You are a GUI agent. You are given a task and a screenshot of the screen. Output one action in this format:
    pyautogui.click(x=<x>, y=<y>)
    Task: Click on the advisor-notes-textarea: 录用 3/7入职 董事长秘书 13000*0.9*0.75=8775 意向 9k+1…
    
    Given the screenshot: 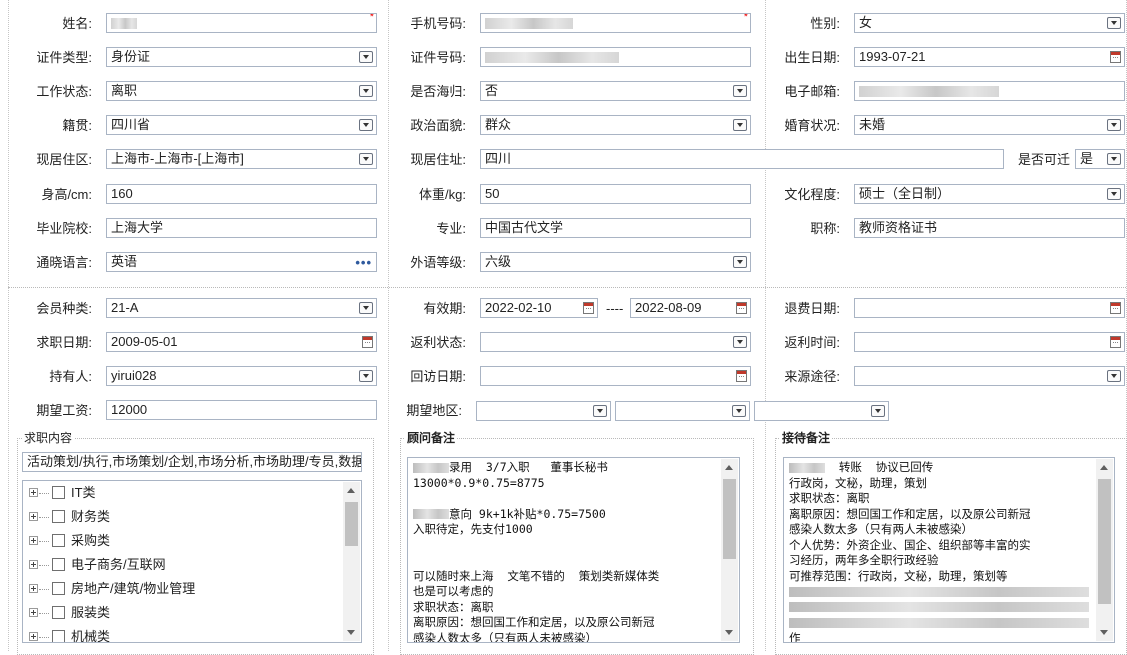 What is the action you would take?
    pyautogui.click(x=573, y=550)
    